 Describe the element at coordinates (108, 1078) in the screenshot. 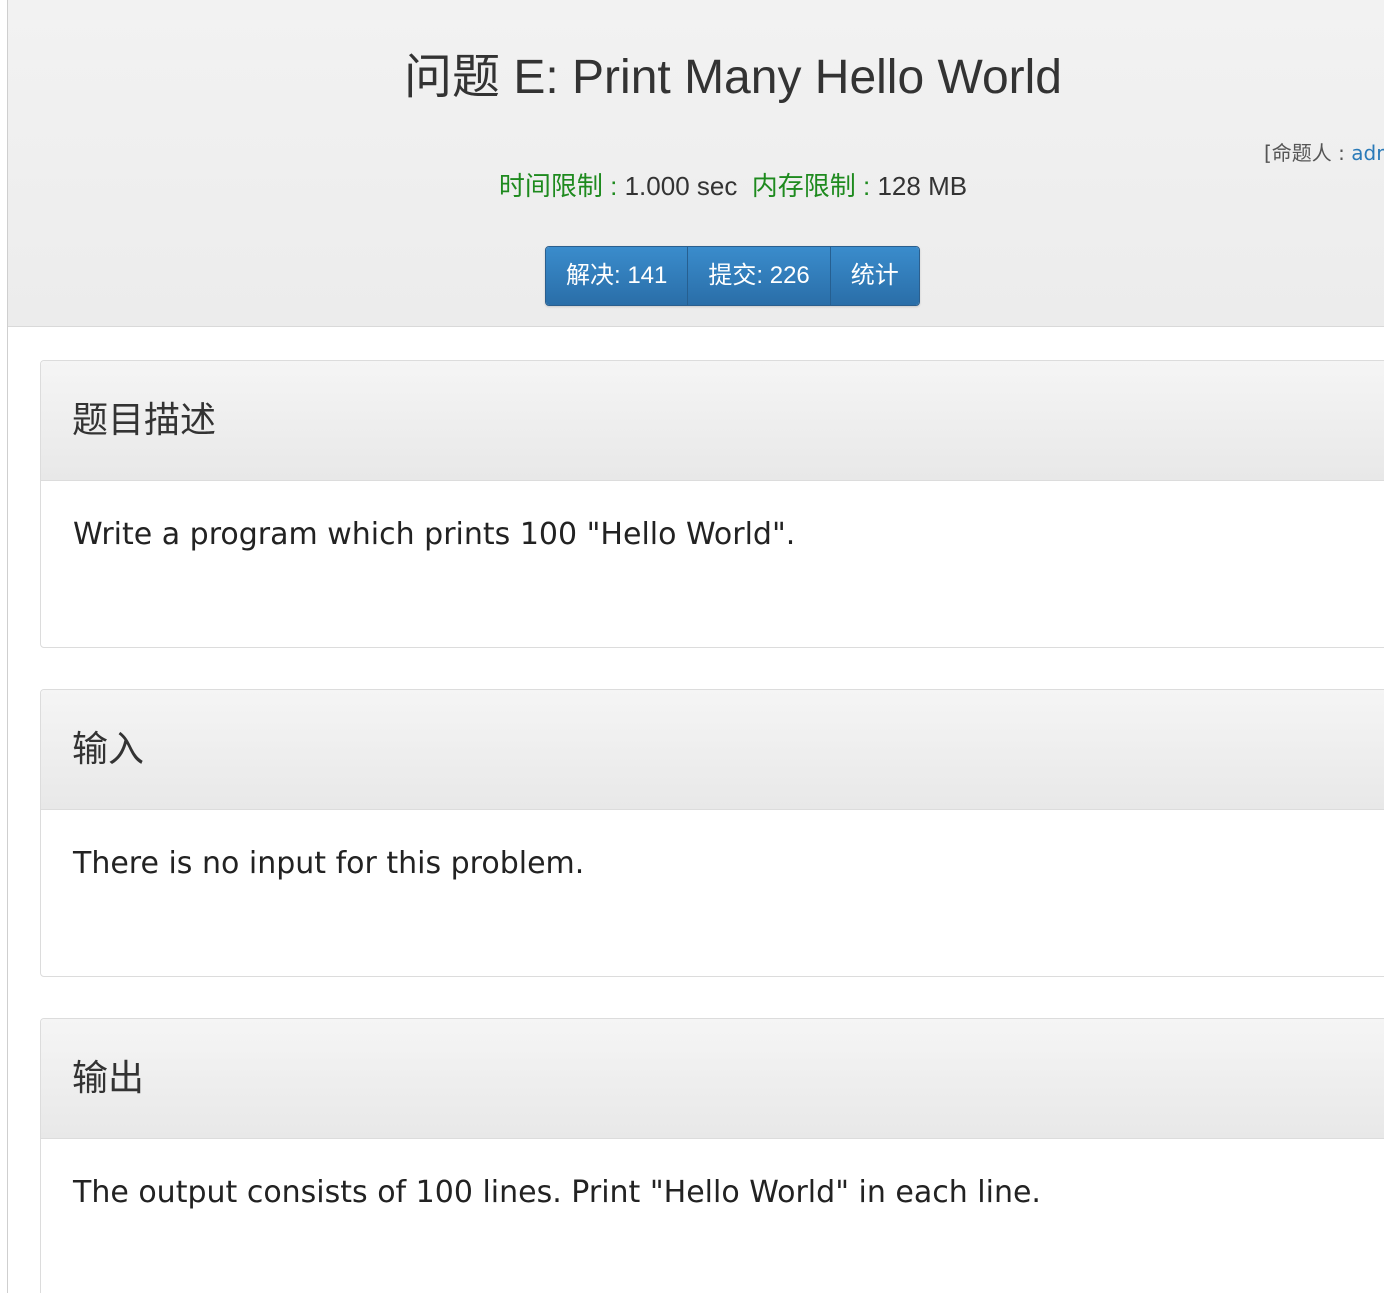

I see `output-title: 输出` at that location.